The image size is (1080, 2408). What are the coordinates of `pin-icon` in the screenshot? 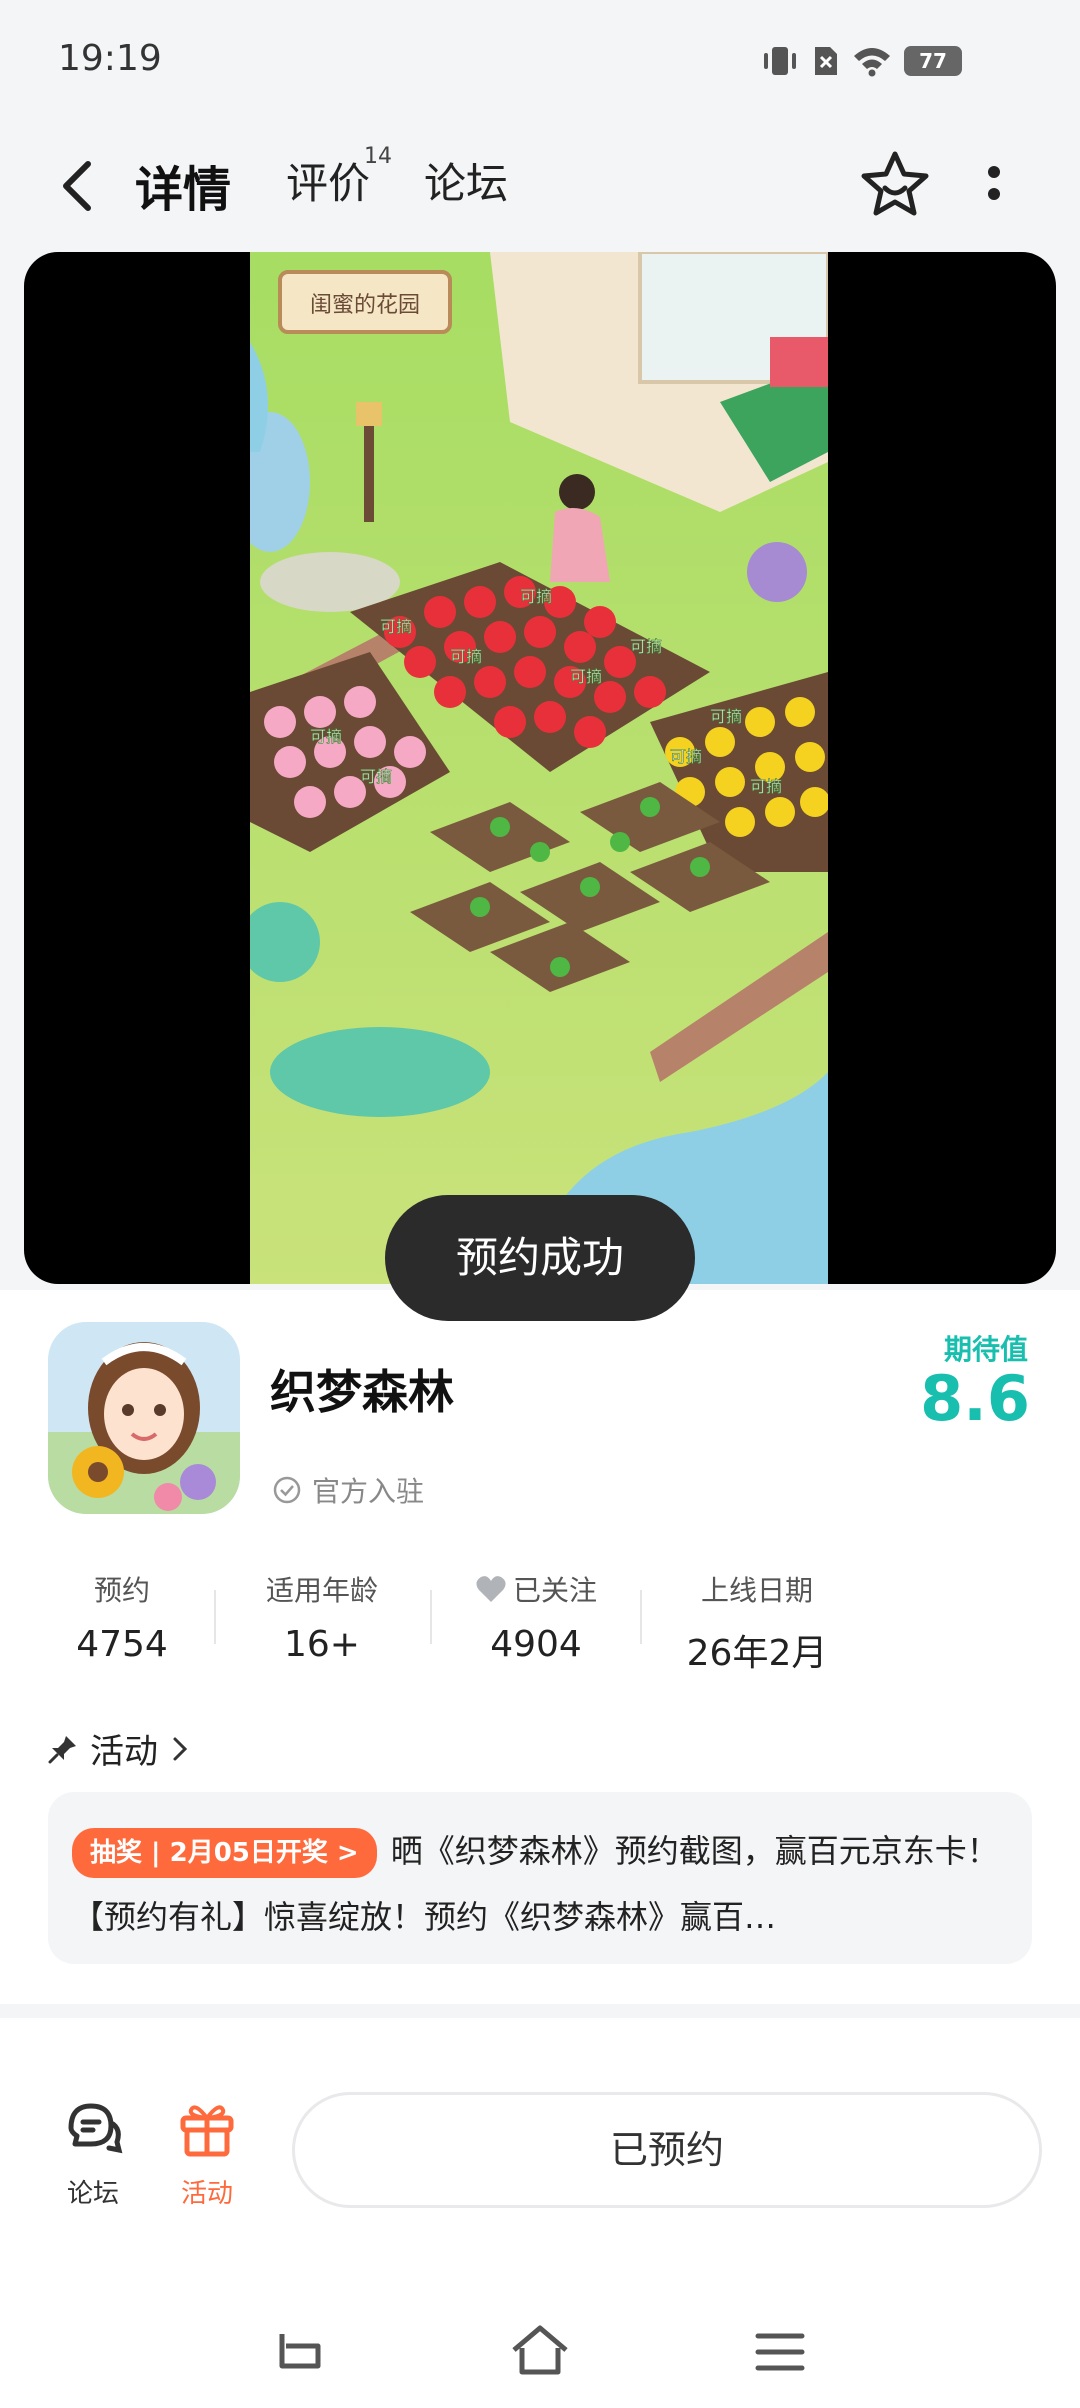 It's located at (62, 1749).